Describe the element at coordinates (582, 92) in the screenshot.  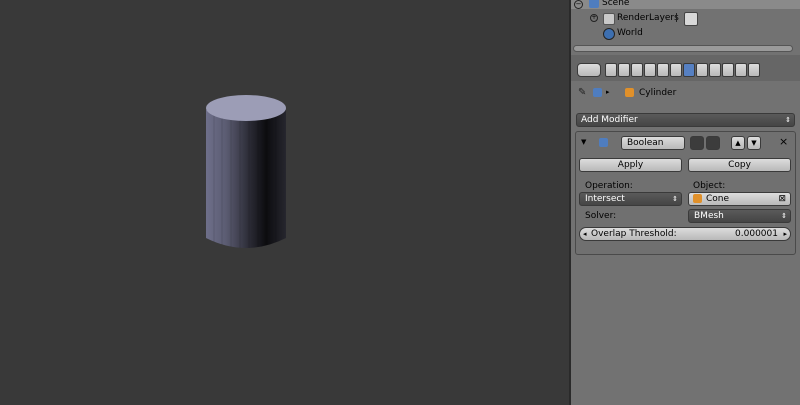
I see `pin-icon: ✎` at that location.